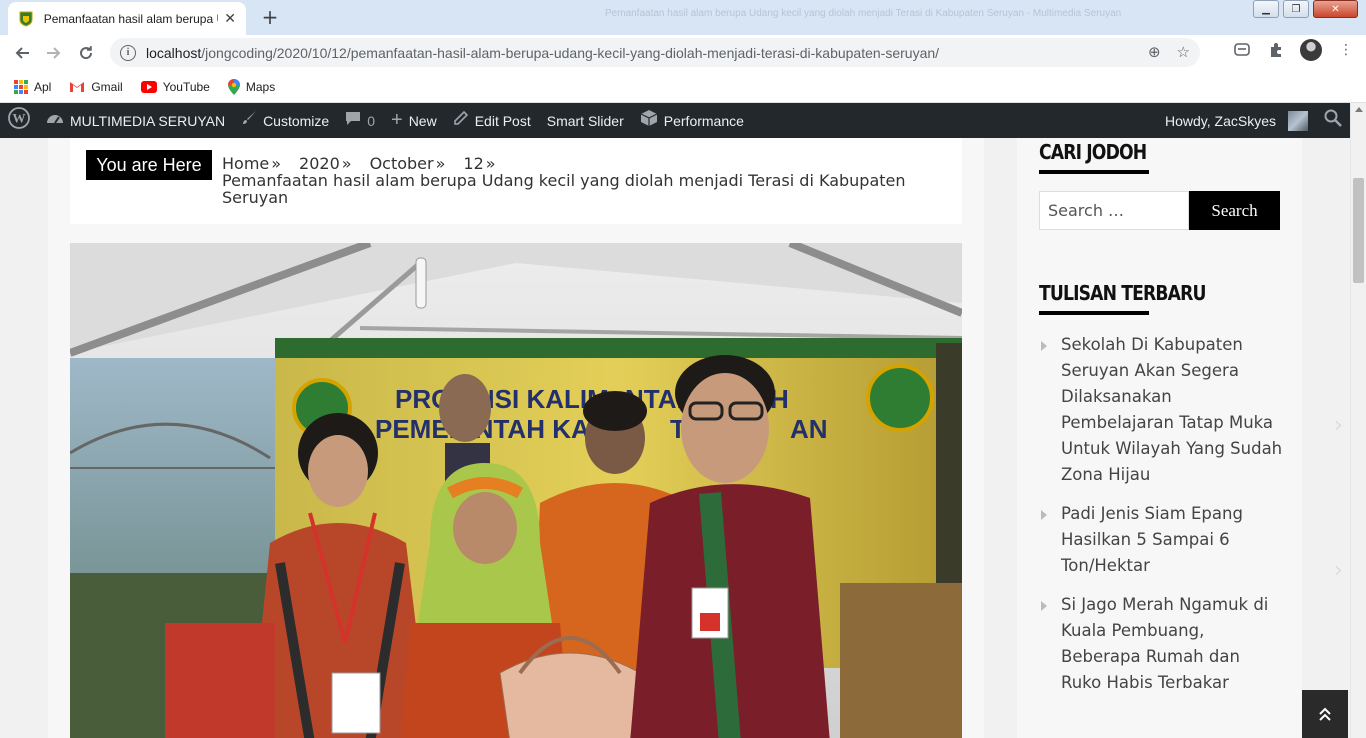 The image size is (1366, 738). What do you see at coordinates (1358, 420) in the screenshot?
I see `page-scrollbar` at bounding box center [1358, 420].